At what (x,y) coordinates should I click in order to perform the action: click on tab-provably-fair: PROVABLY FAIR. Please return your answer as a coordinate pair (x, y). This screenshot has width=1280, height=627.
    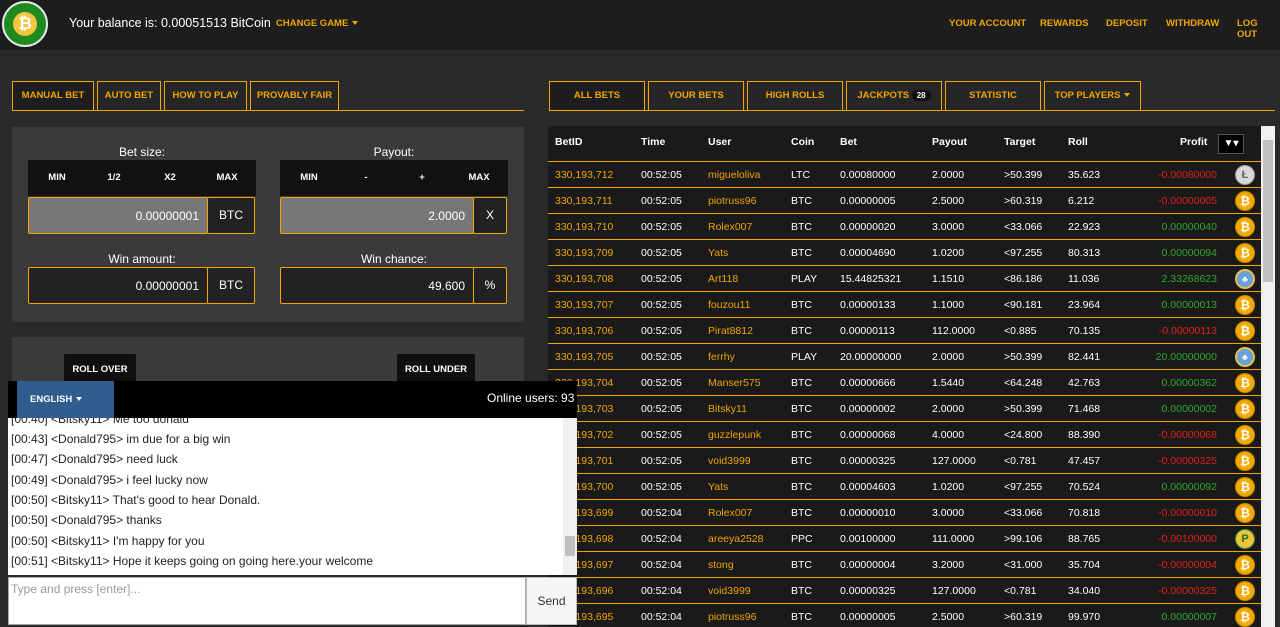
    Looking at the image, I should click on (294, 96).